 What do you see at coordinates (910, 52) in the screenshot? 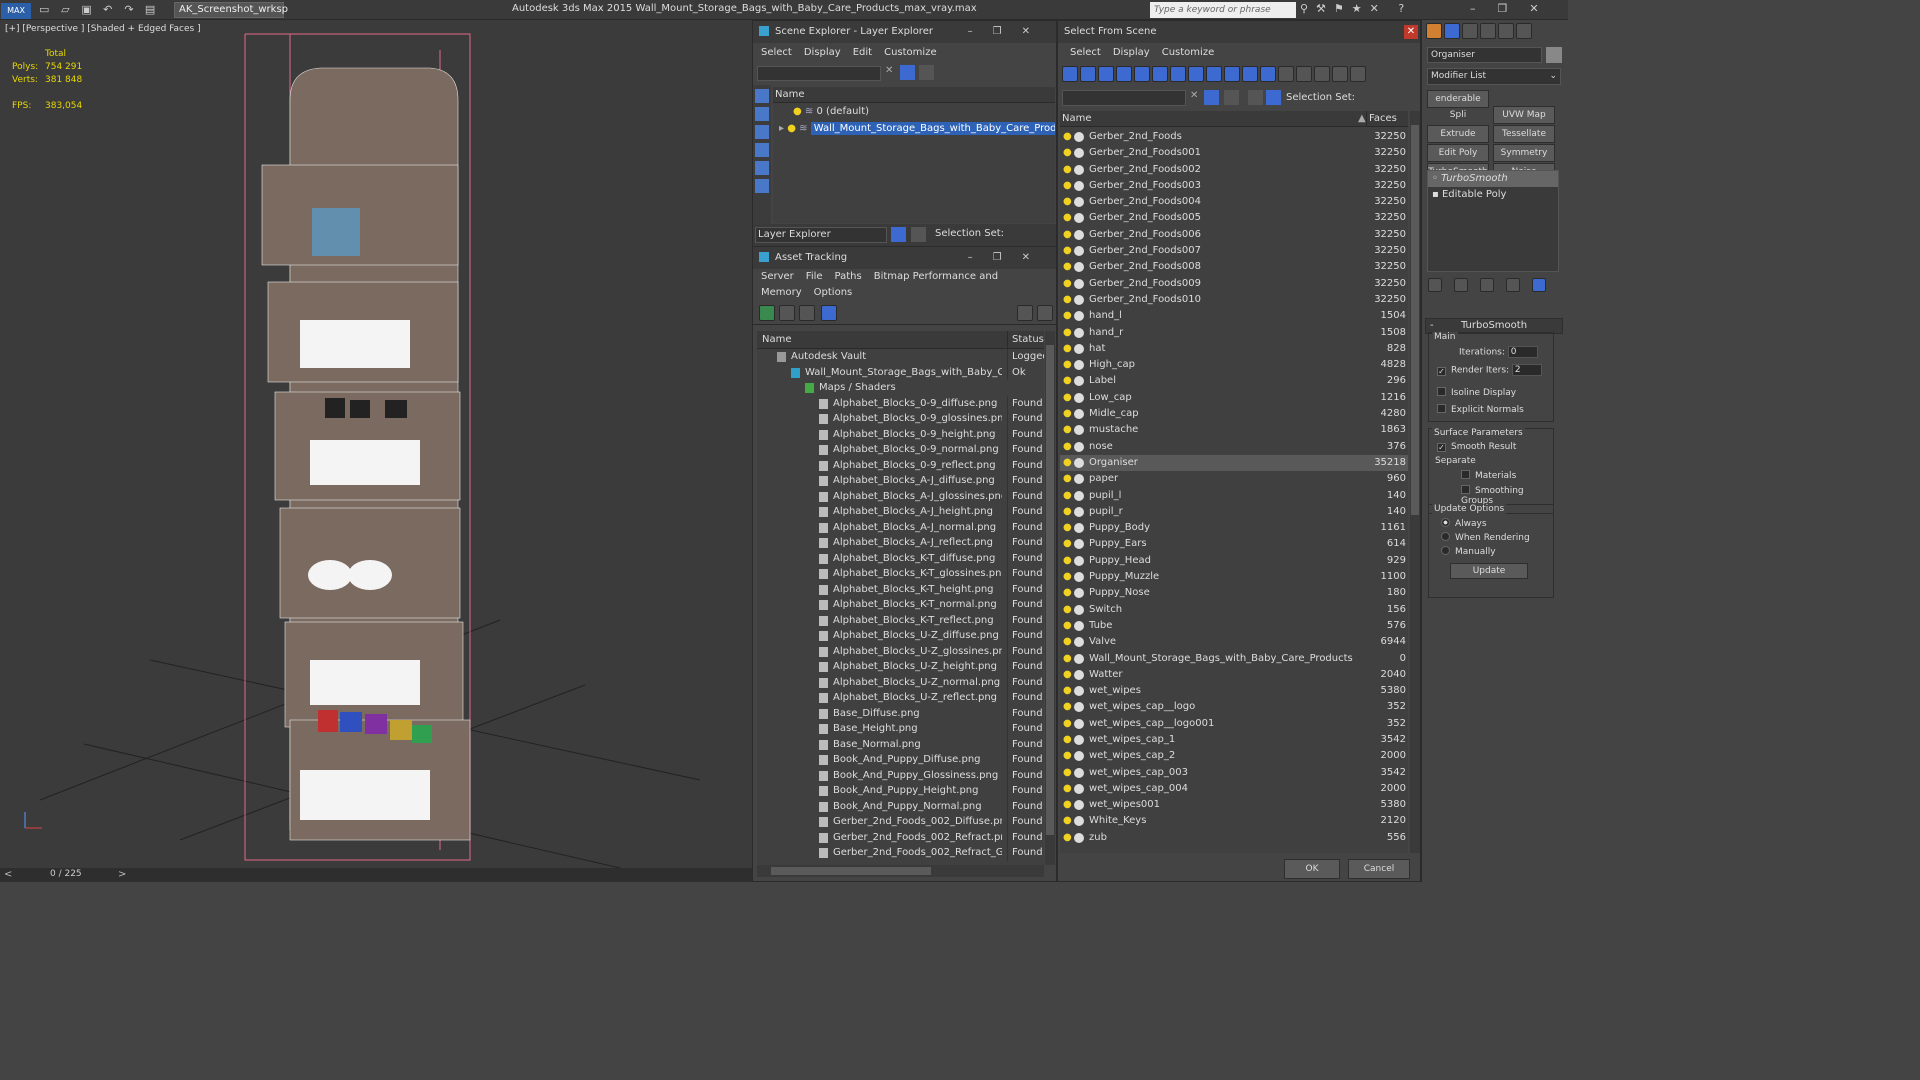
I see `menu-item: Customize` at bounding box center [910, 52].